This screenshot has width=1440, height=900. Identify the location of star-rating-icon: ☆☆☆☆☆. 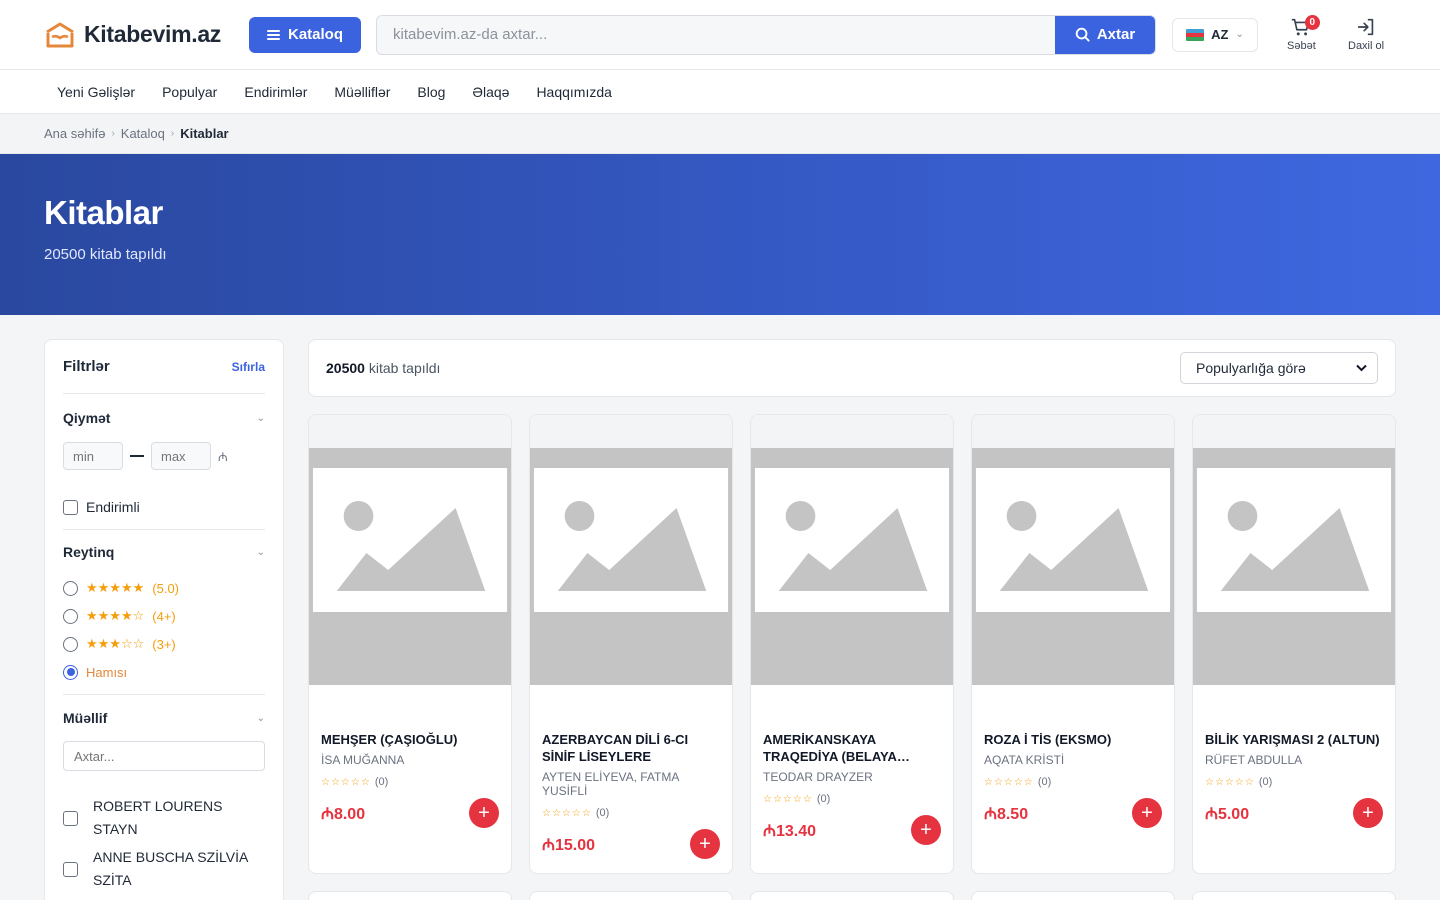
(567, 813).